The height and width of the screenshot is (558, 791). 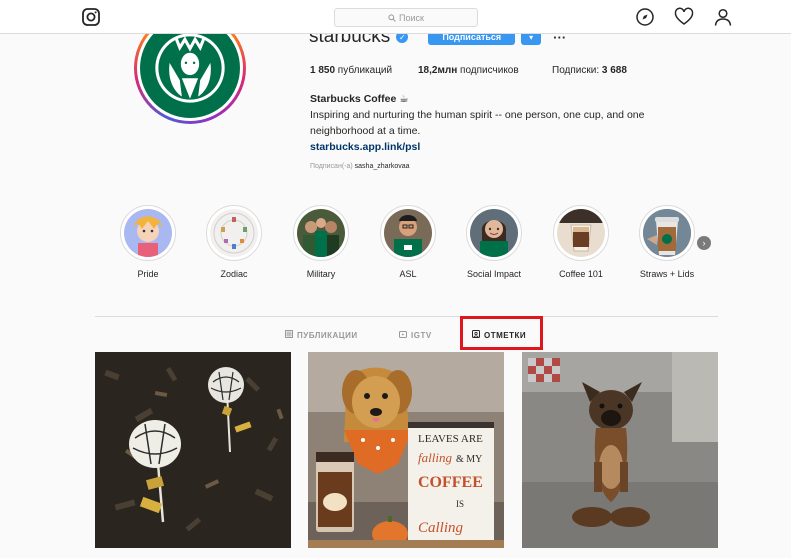 I want to click on search-icon, so click(x=392, y=17).